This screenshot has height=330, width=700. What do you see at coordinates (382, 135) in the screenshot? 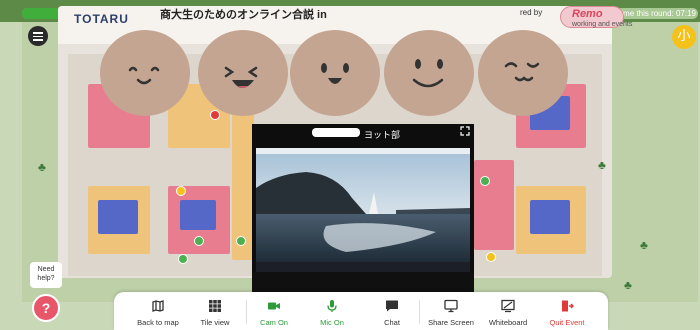
I see `video-title: ヨット部` at bounding box center [382, 135].